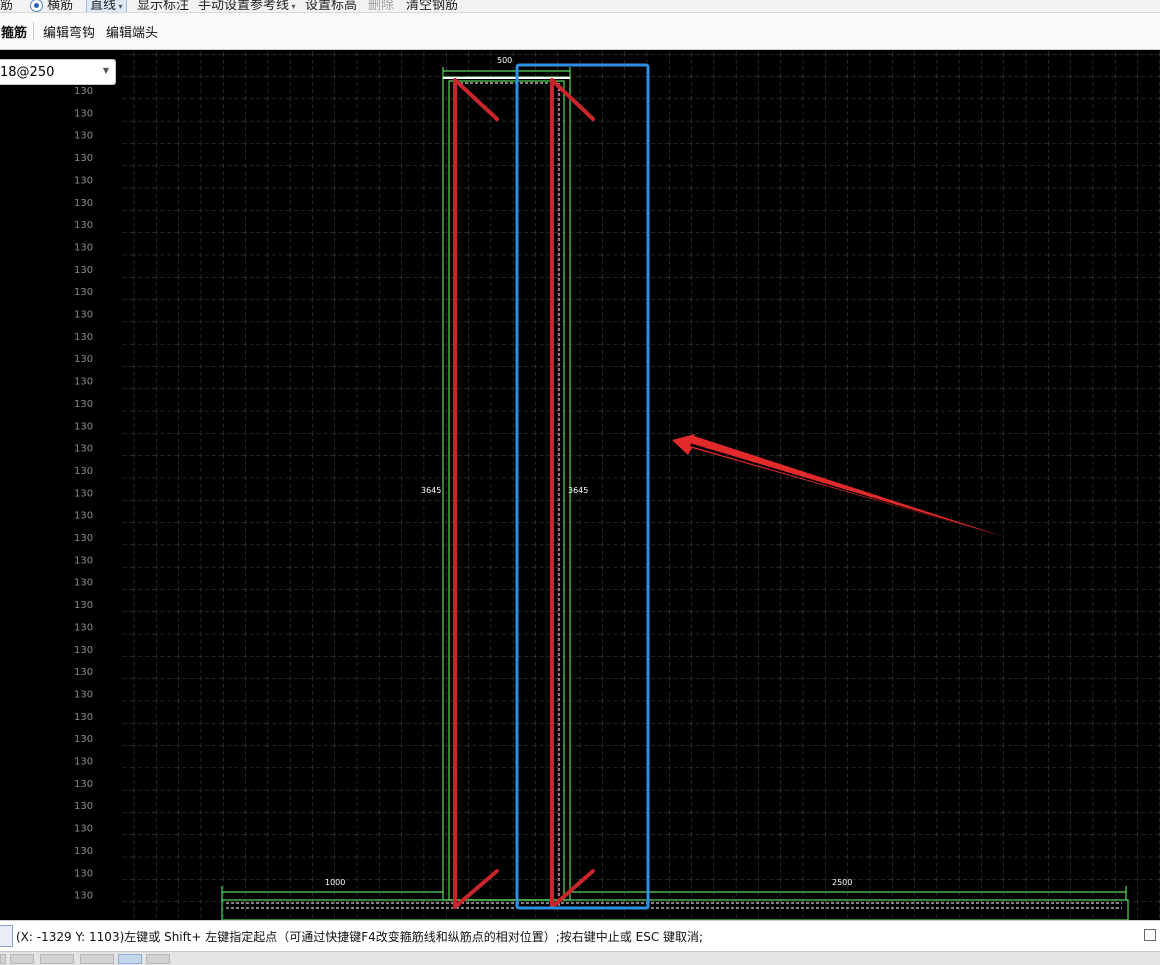 Image resolution: width=1160 pixels, height=965 pixels. What do you see at coordinates (381, 6) in the screenshot?
I see `delete-button: 删除` at bounding box center [381, 6].